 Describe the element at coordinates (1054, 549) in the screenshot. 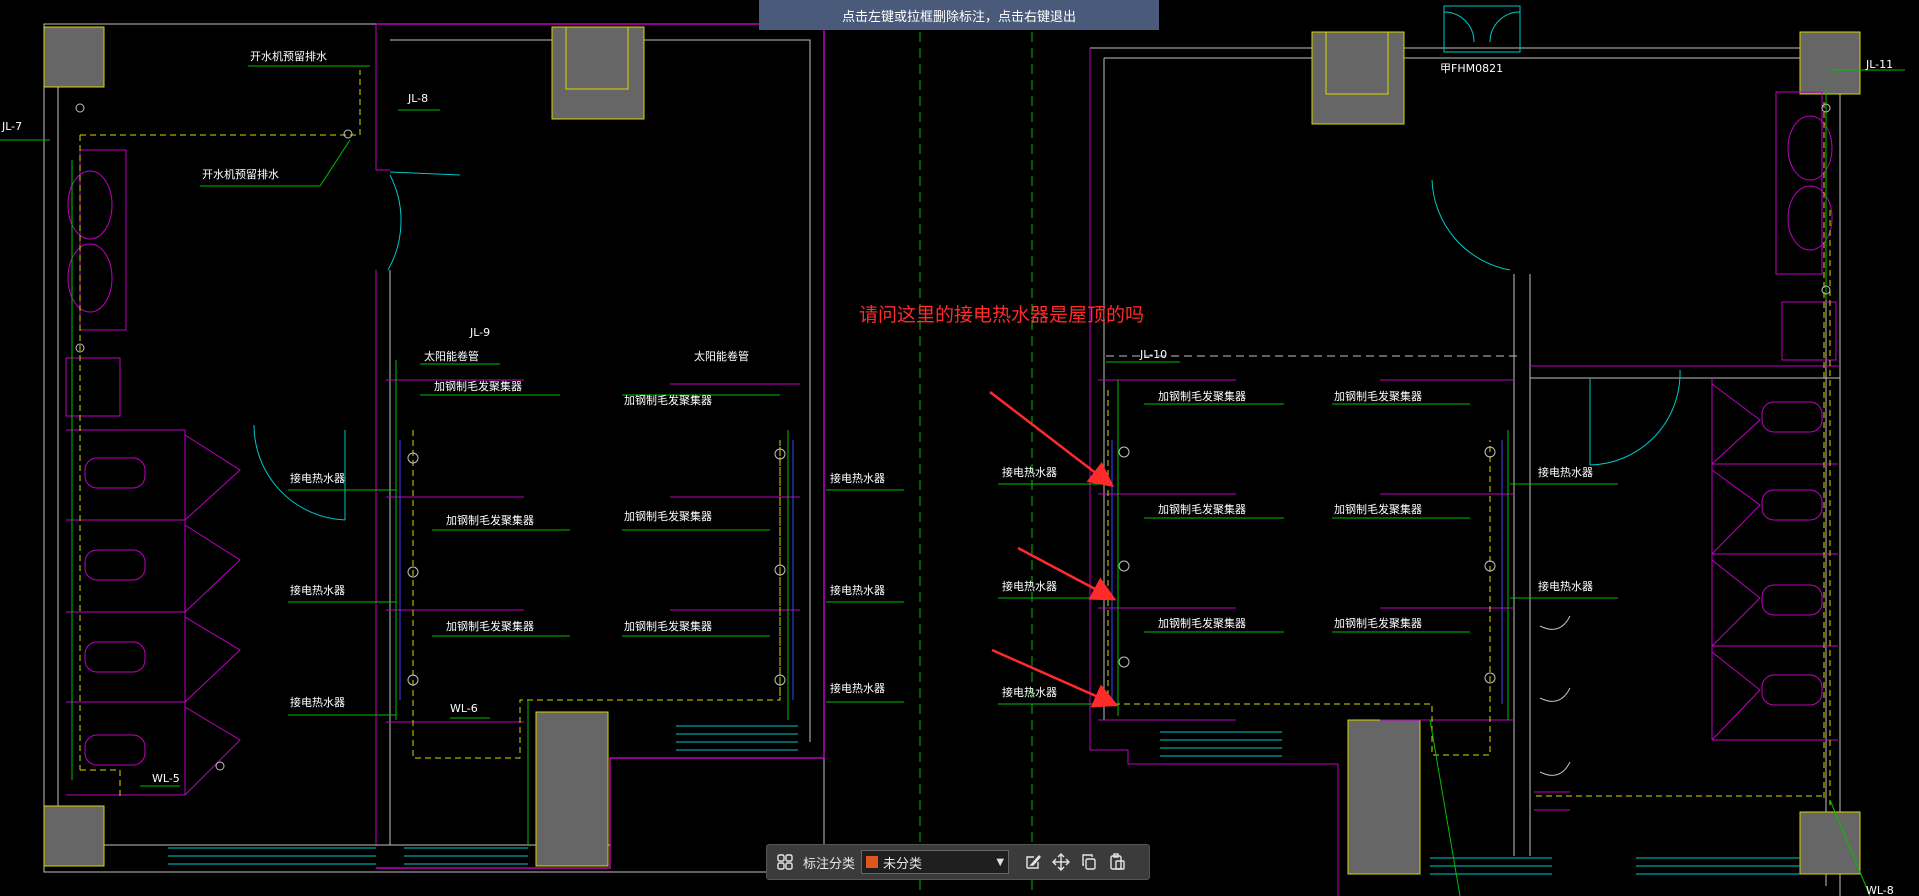

I see `annotation-arrows` at that location.